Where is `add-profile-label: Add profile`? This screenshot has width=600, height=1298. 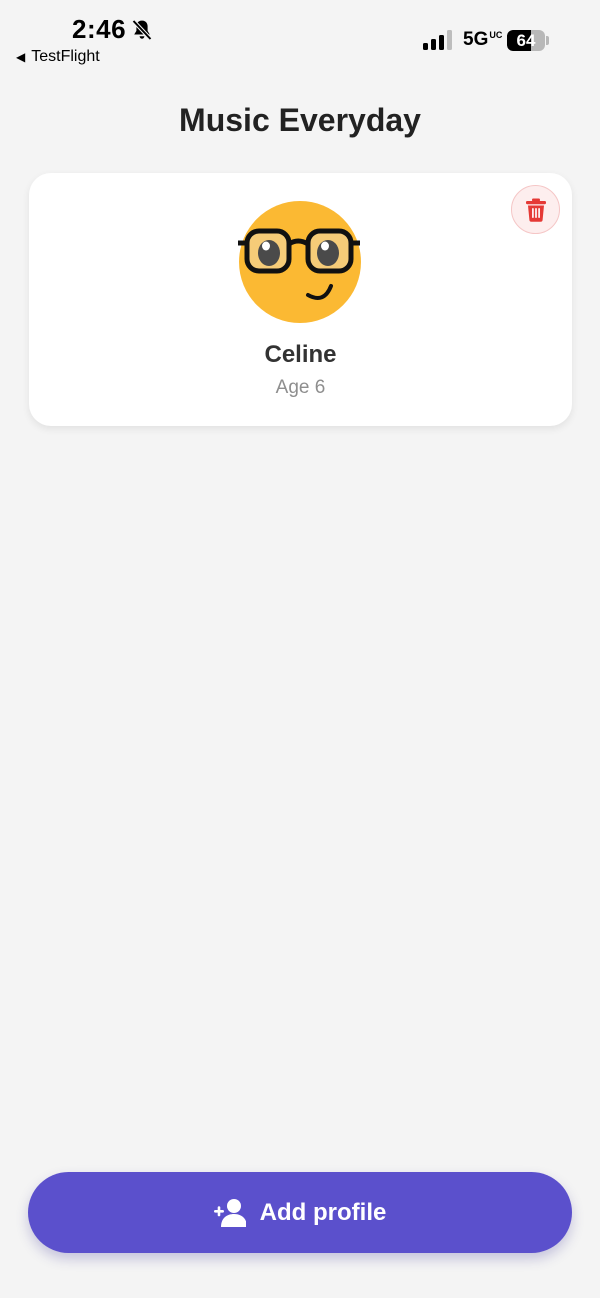
add-profile-label: Add profile is located at coordinates (323, 1212).